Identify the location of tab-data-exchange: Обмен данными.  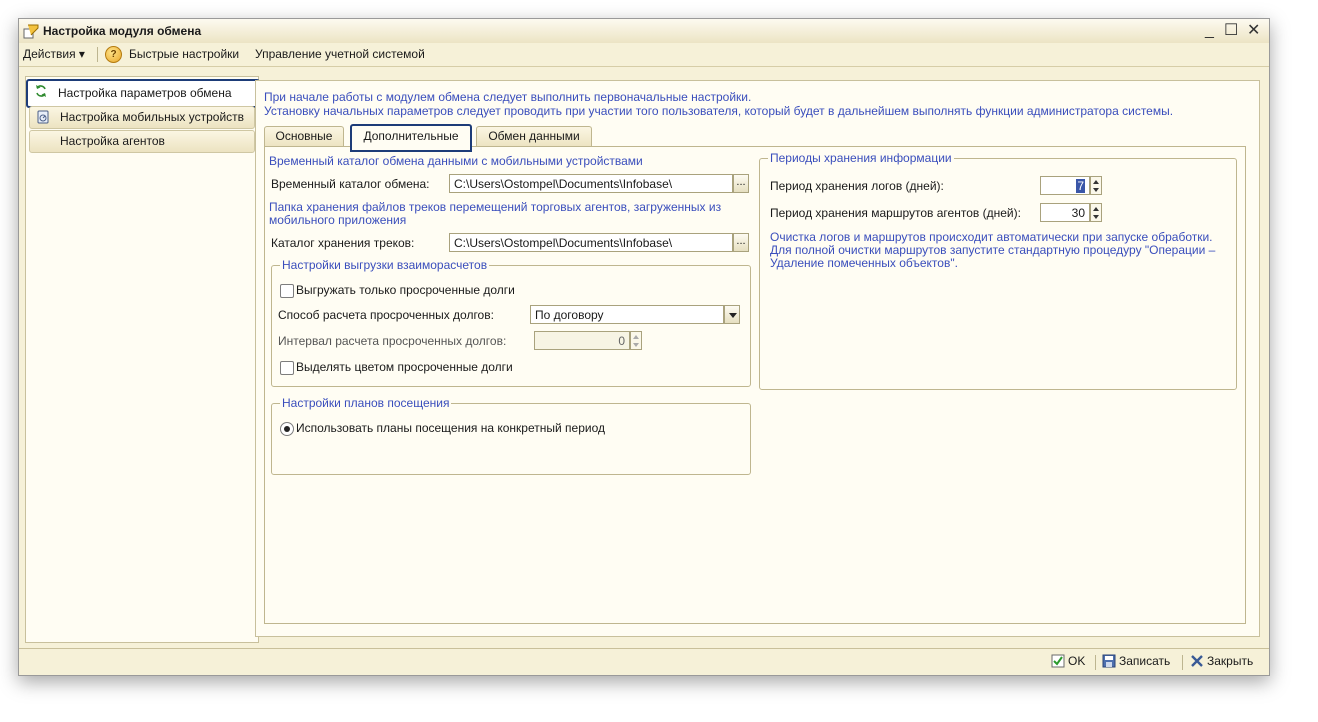
(534, 136).